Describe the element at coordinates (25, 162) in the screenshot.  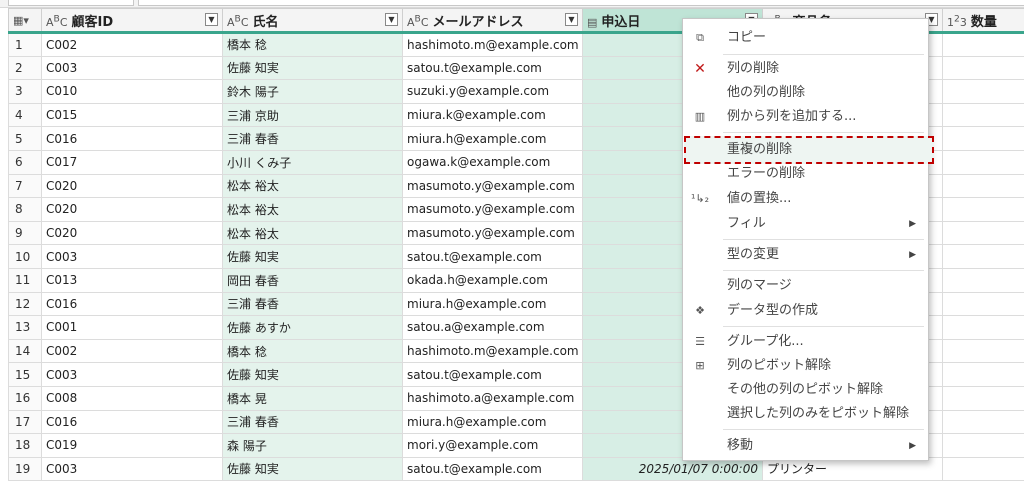
I see `row-number: 6` at that location.